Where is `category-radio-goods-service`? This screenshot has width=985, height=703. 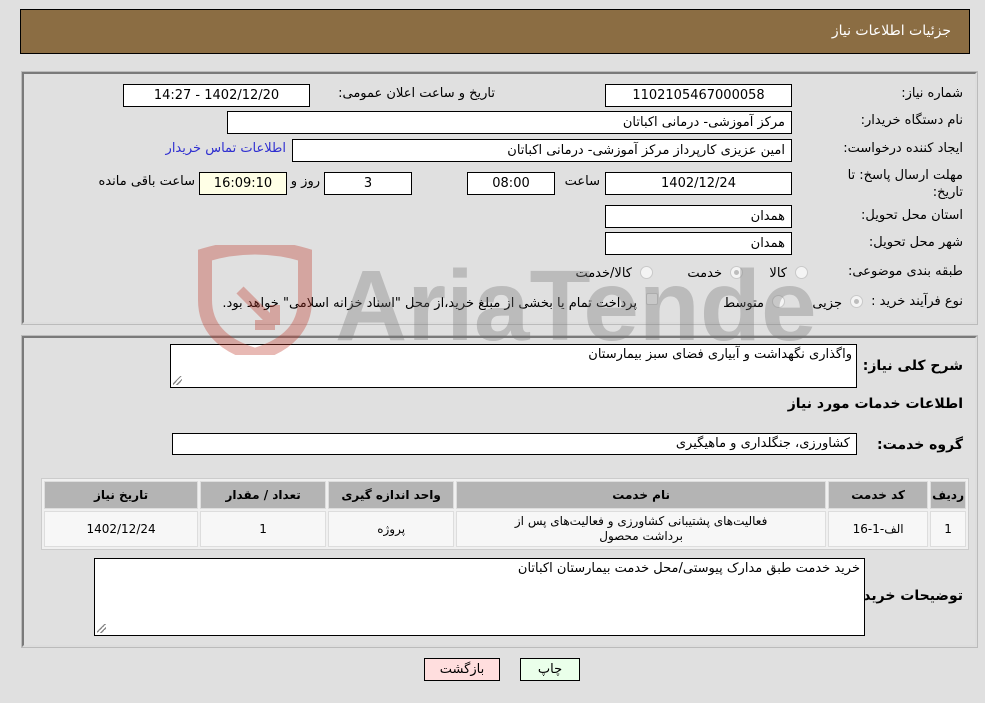
category-radio-goods-service is located at coordinates (646, 272).